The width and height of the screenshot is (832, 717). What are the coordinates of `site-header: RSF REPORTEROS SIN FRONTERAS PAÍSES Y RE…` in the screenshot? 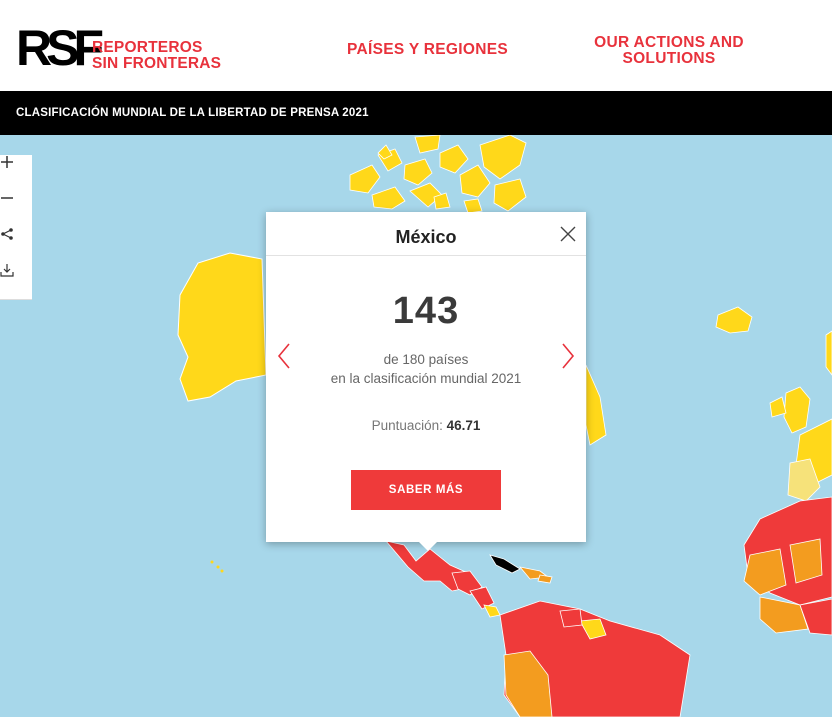 It's located at (416, 48).